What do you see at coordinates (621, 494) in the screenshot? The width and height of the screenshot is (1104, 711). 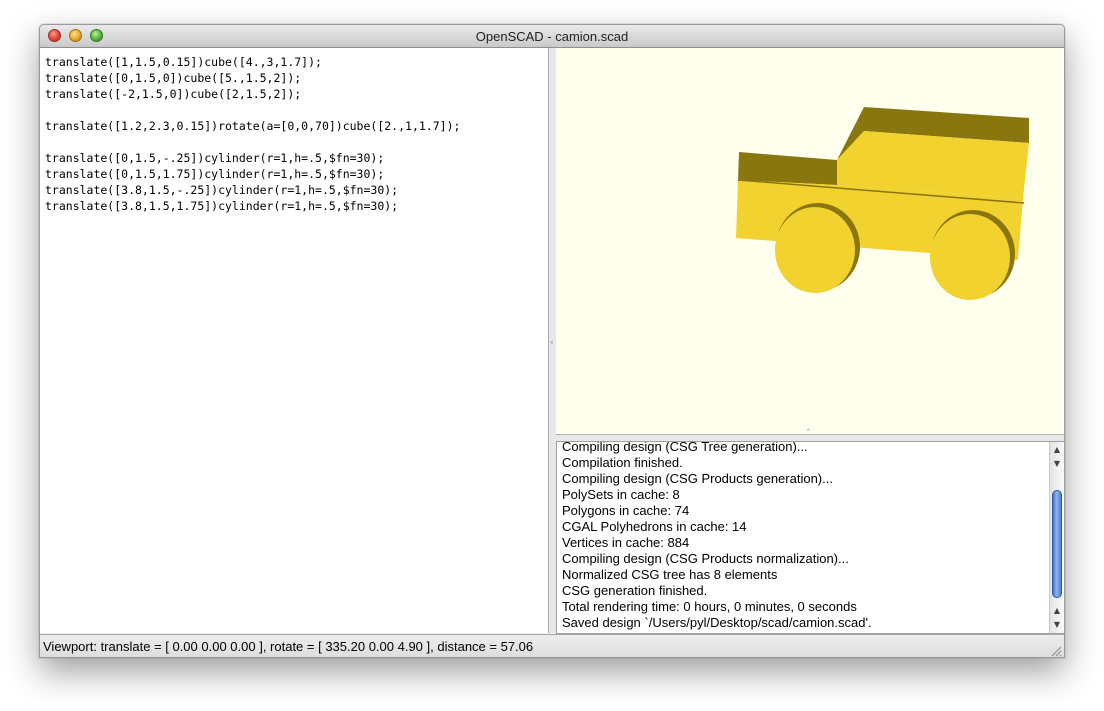 I see `console-line: PolySets in cache: 8` at bounding box center [621, 494].